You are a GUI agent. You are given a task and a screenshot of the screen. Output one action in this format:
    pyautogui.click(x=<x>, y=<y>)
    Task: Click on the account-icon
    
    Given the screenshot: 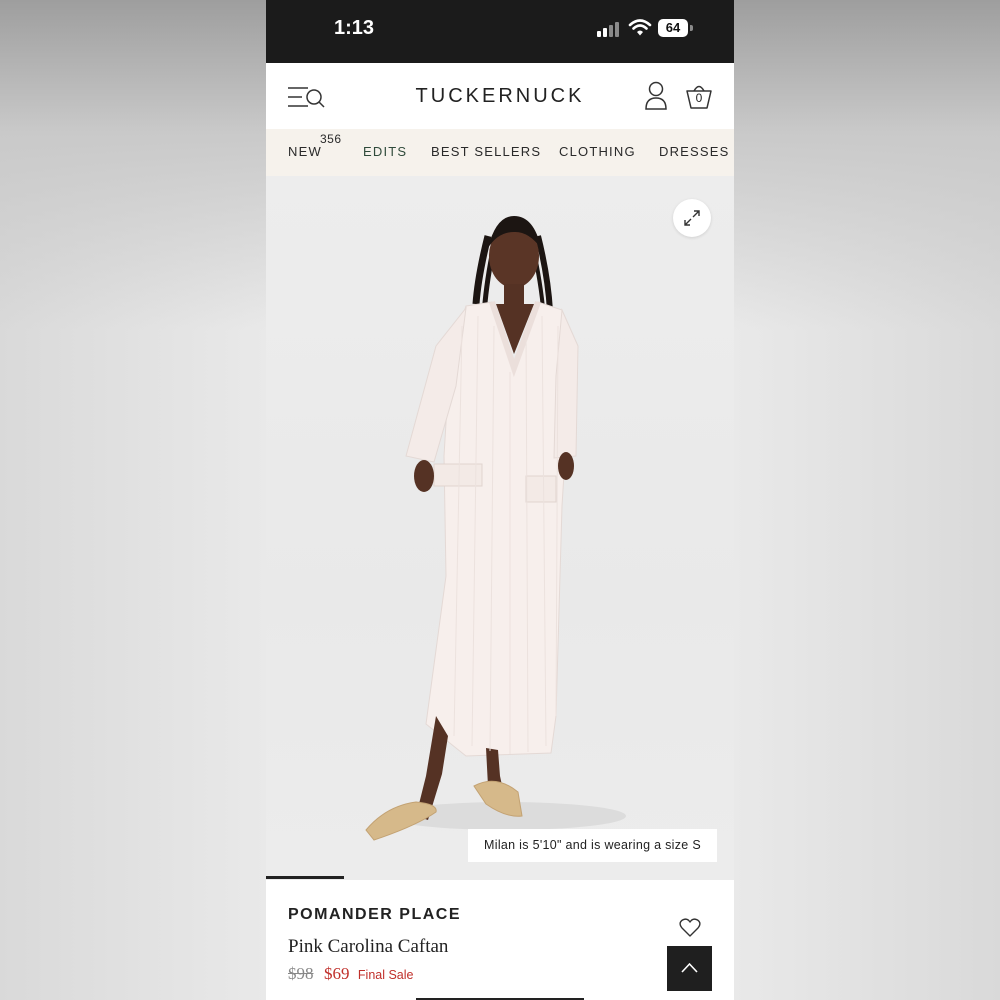 What is the action you would take?
    pyautogui.click(x=656, y=96)
    